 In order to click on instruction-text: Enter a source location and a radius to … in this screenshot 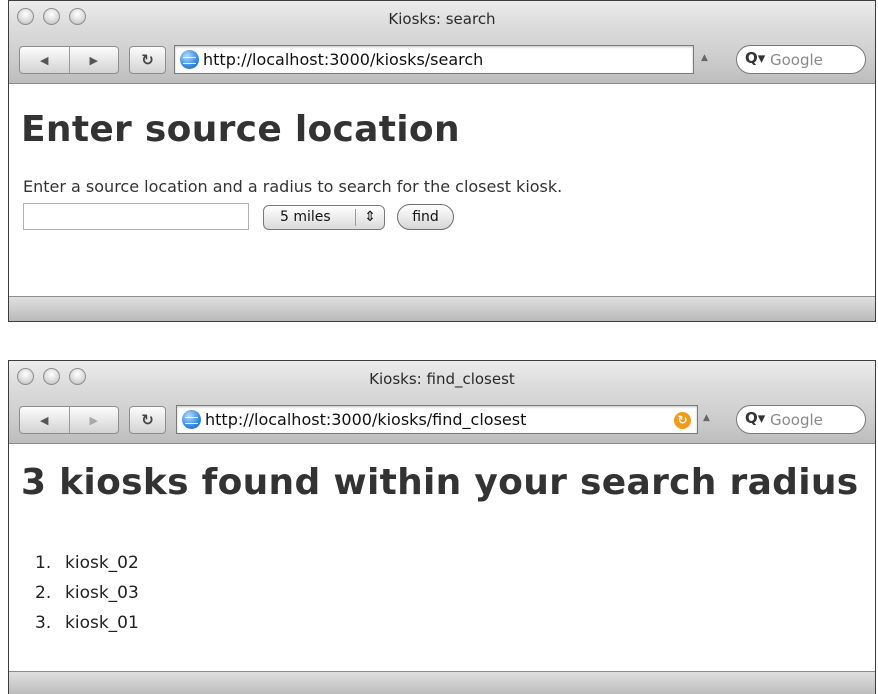, I will do `click(293, 186)`.